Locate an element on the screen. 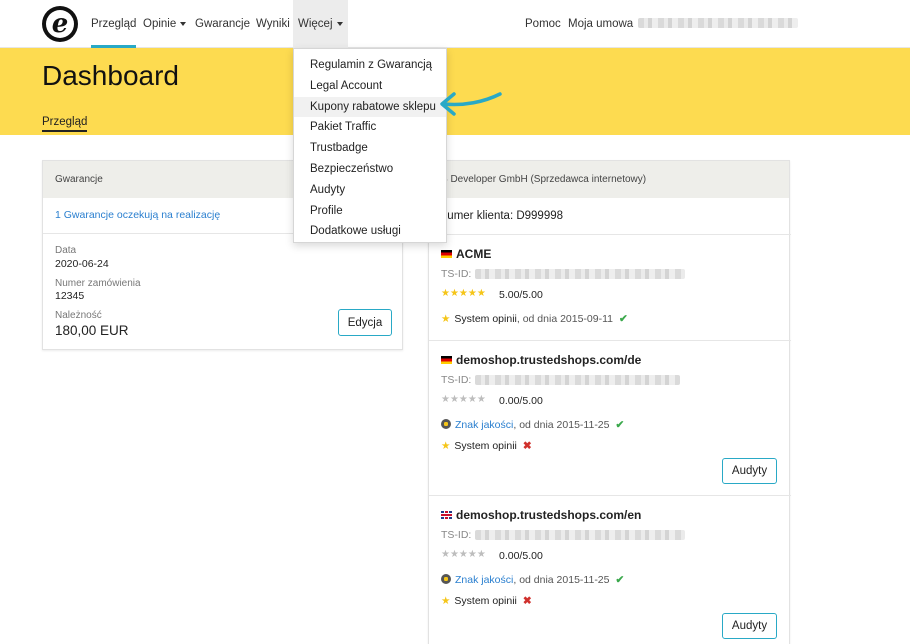  rating-value: 5.00/5.00 is located at coordinates (521, 295).